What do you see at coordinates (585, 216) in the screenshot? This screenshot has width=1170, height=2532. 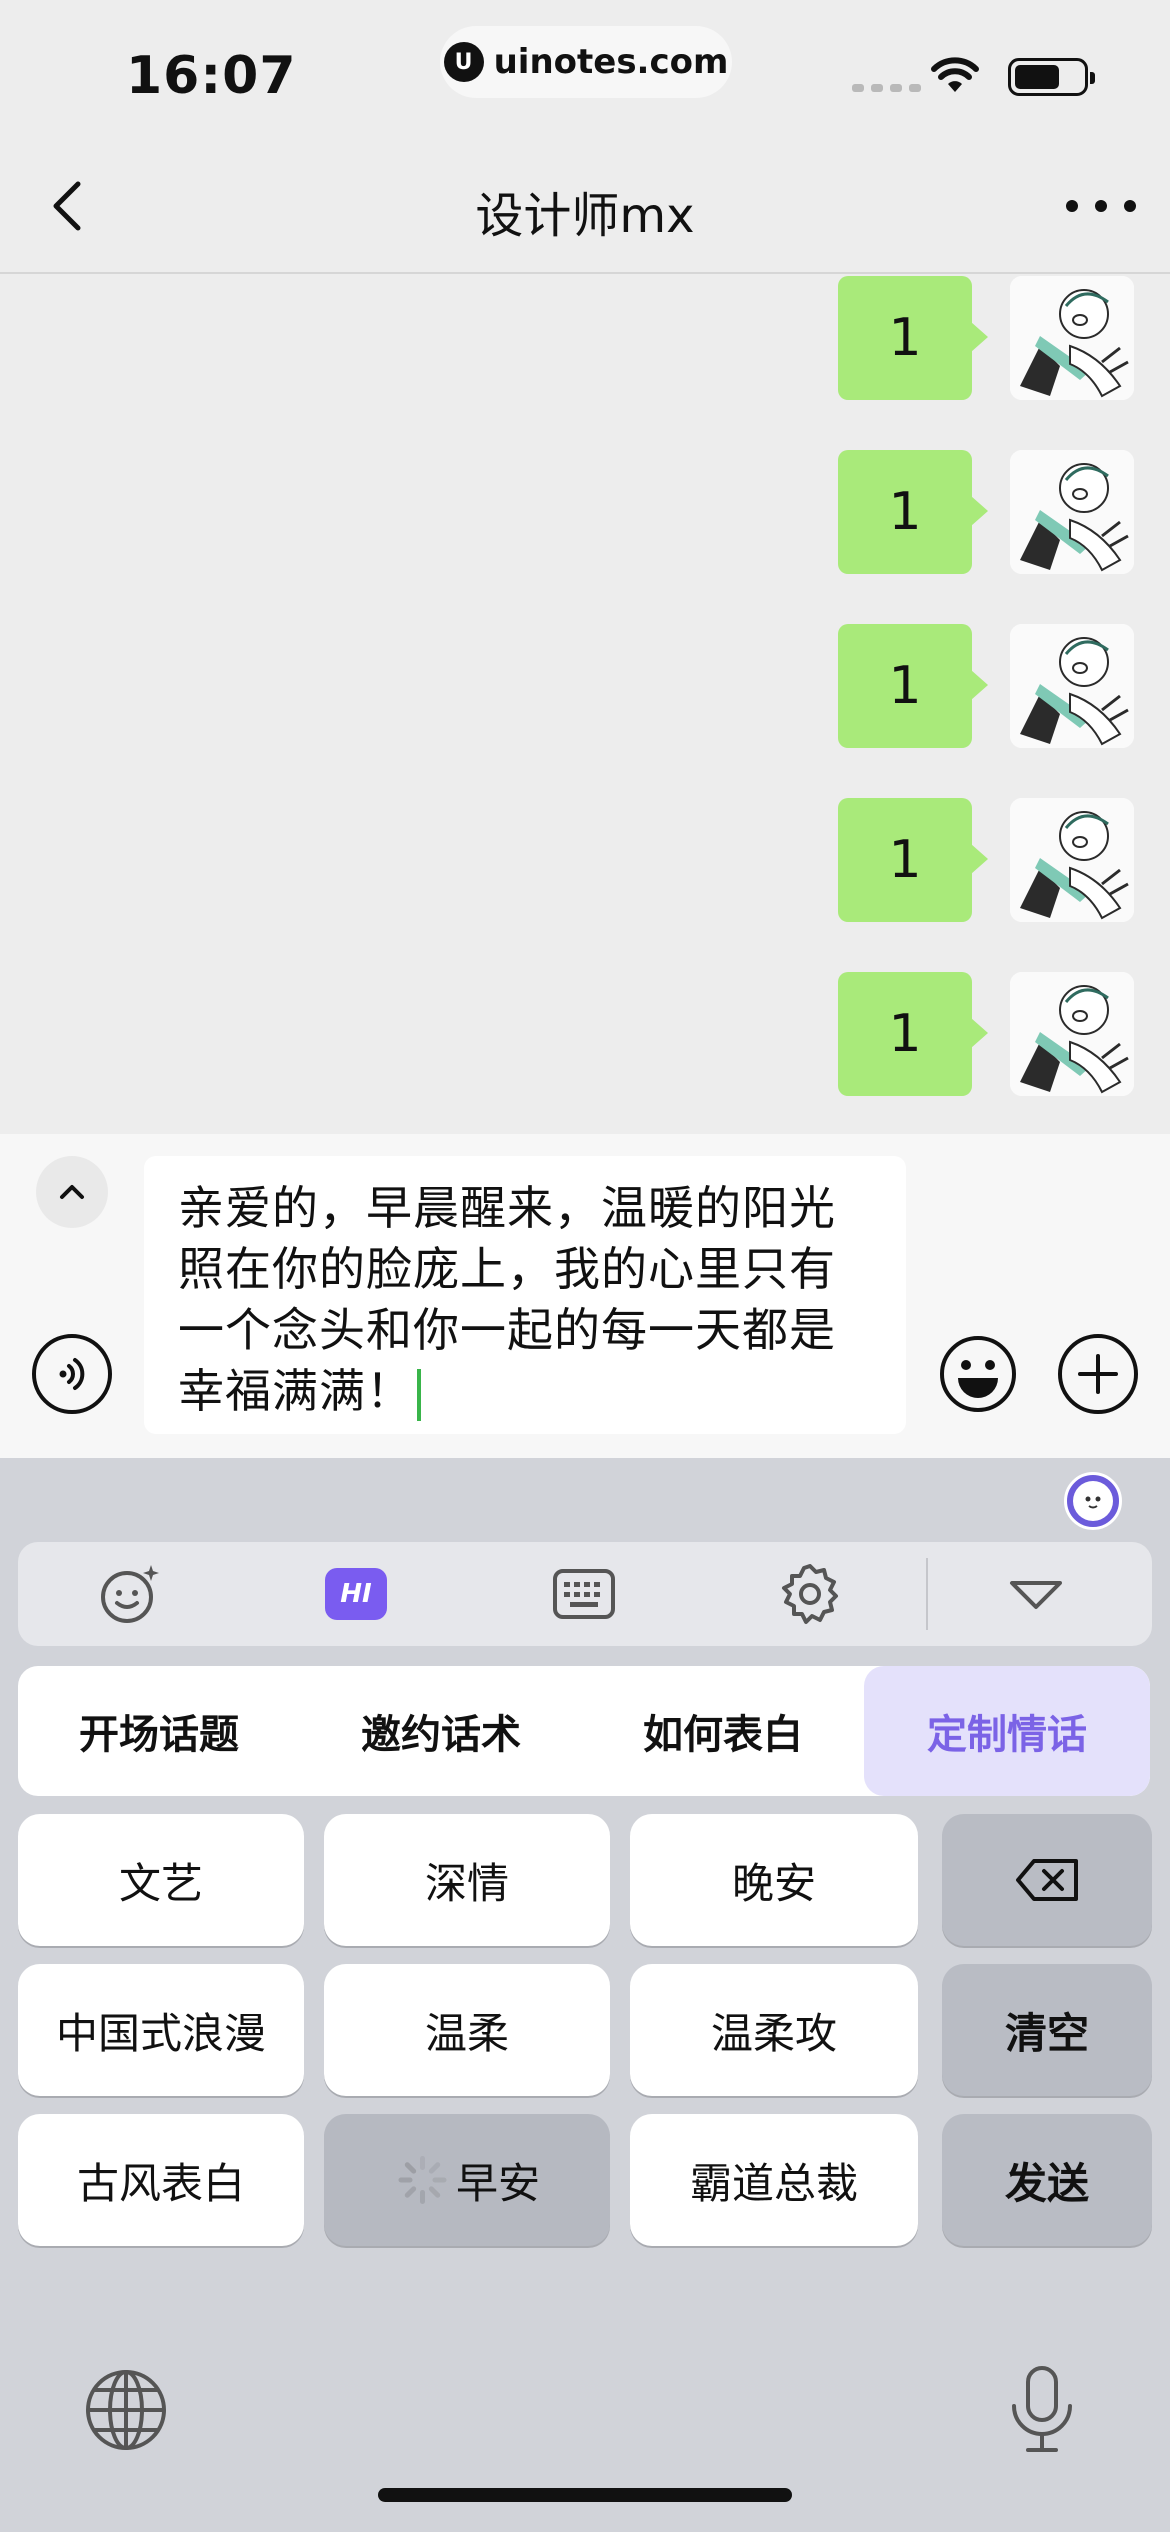 I see `chat-title: 设计师mx` at bounding box center [585, 216].